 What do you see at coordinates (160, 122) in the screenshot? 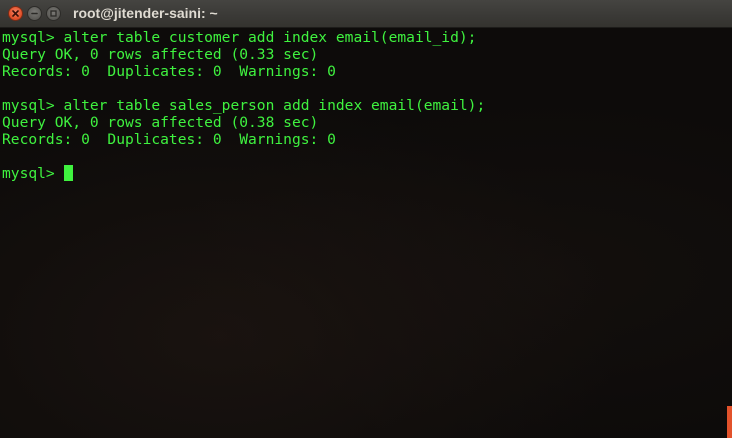
I see `terminal-line: Query OK, 0 rows affected (0.38 sec)` at bounding box center [160, 122].